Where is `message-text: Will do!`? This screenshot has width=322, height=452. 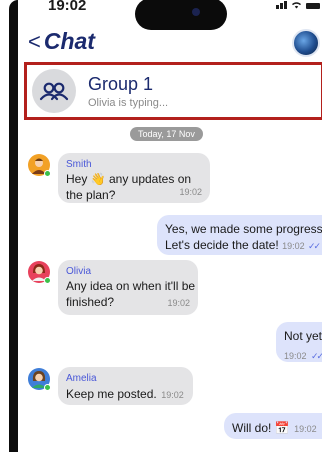
message-text: Will do! is located at coordinates (253, 428).